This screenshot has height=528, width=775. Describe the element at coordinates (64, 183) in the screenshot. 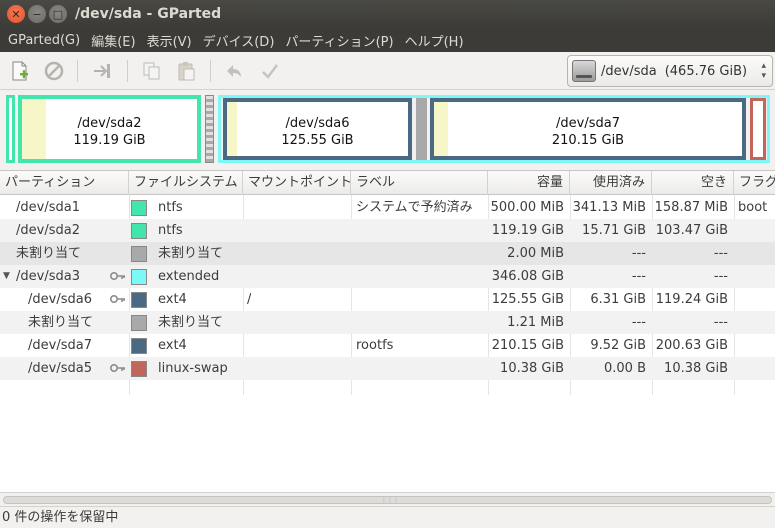

I see `column-header-partition: パーティション` at that location.